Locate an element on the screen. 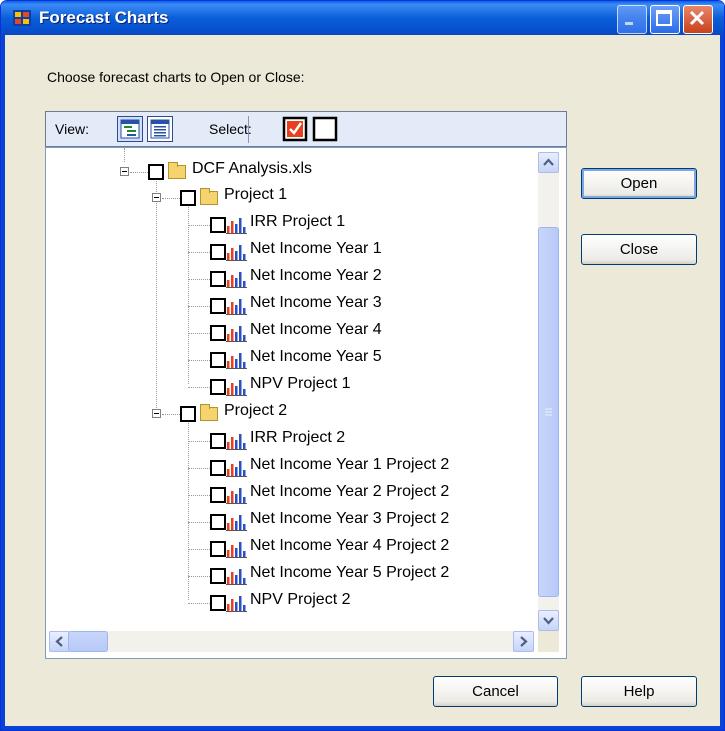 The image size is (725, 731). tree-node-chart: Net Income Year 1 is located at coordinates (358, 252).